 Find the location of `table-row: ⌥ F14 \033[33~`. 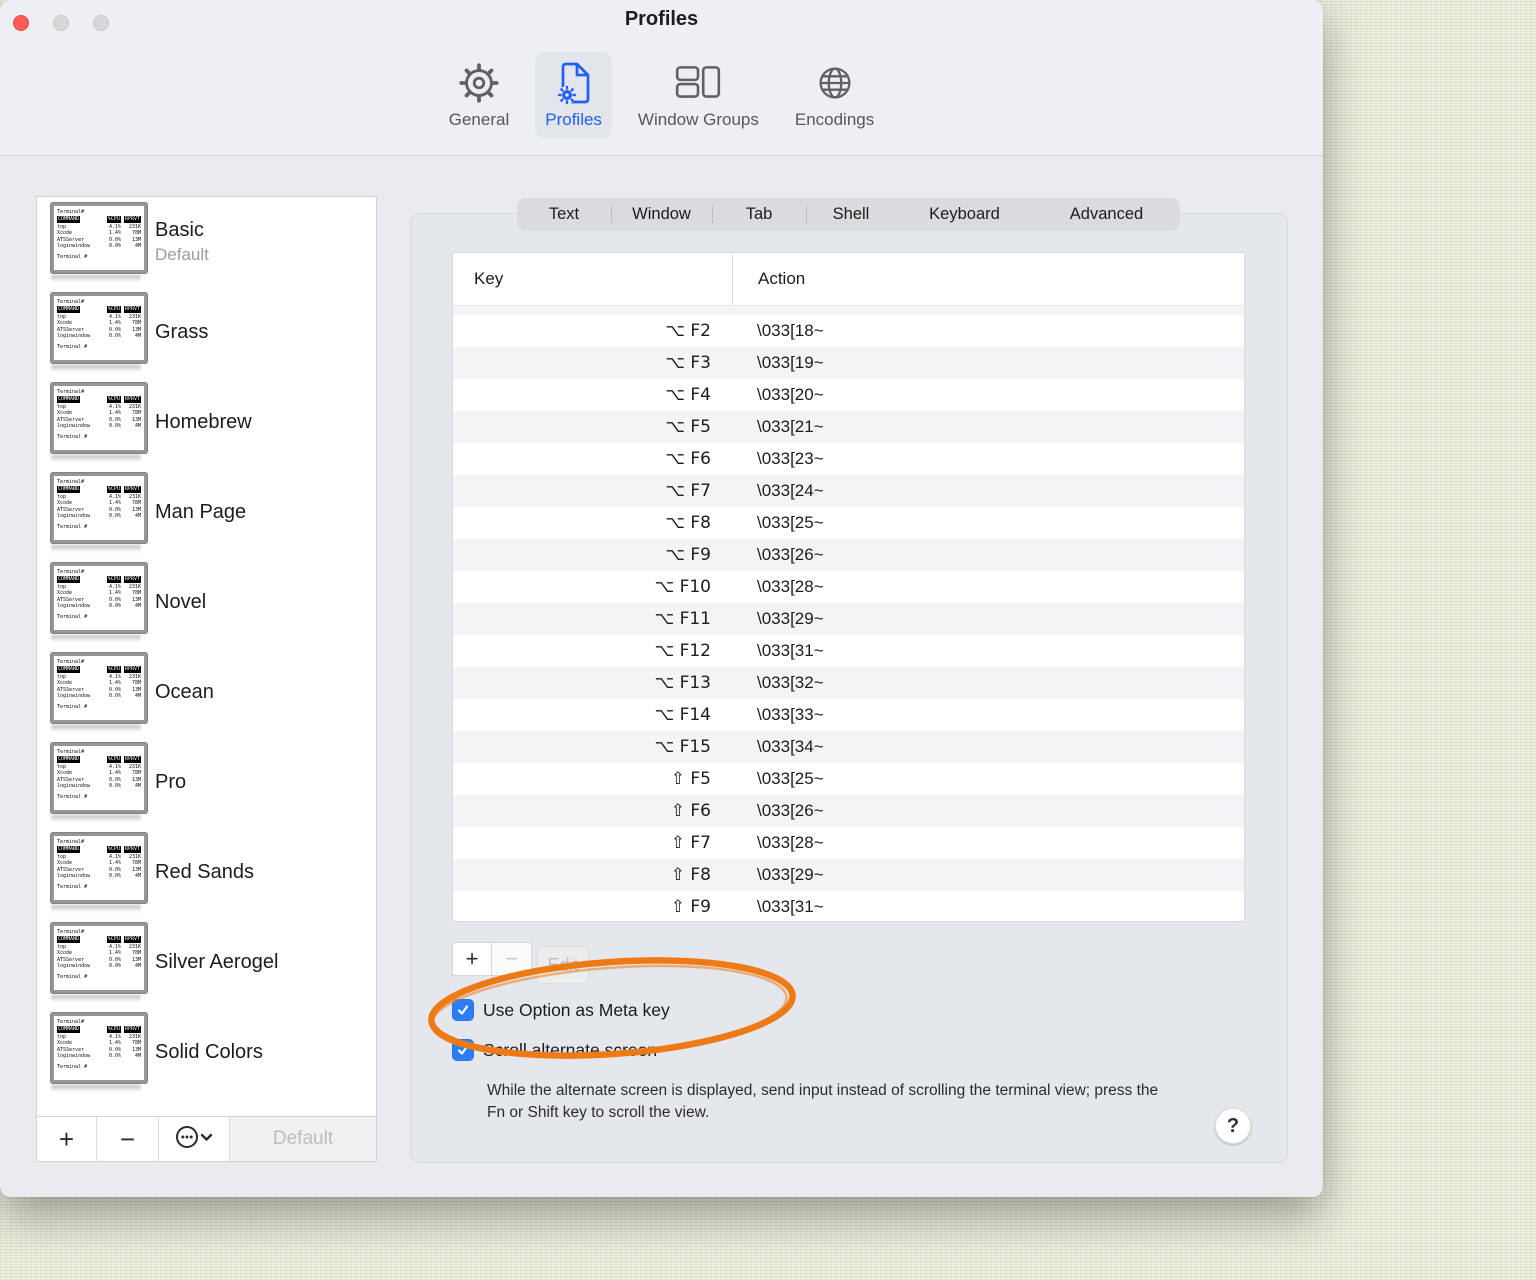

table-row: ⌥ F14 \033[33~ is located at coordinates (848, 715).